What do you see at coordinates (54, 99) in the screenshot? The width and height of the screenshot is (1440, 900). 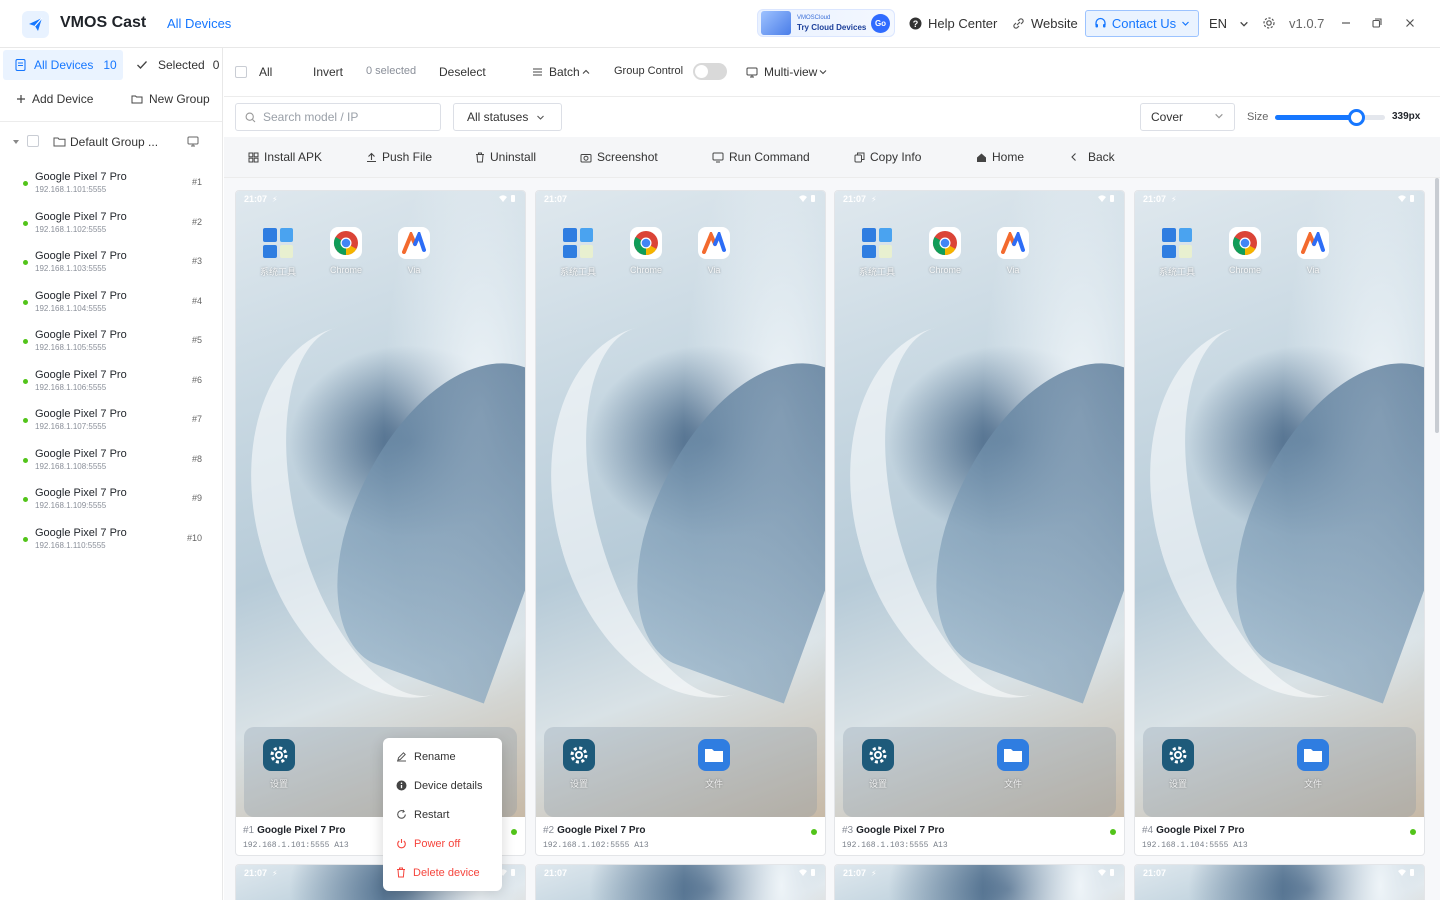 I see `add-device-button: Add Device` at bounding box center [54, 99].